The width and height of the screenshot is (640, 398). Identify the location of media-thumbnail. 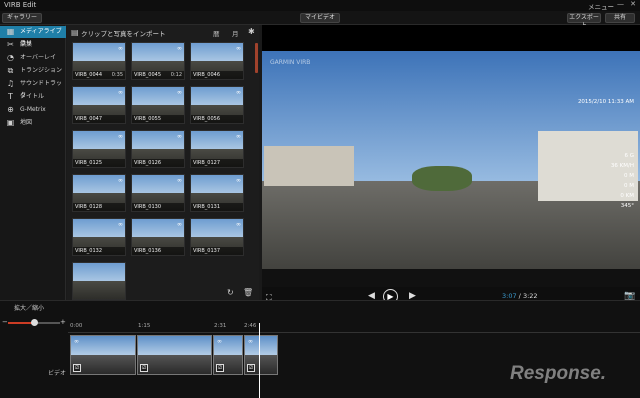
(99, 281).